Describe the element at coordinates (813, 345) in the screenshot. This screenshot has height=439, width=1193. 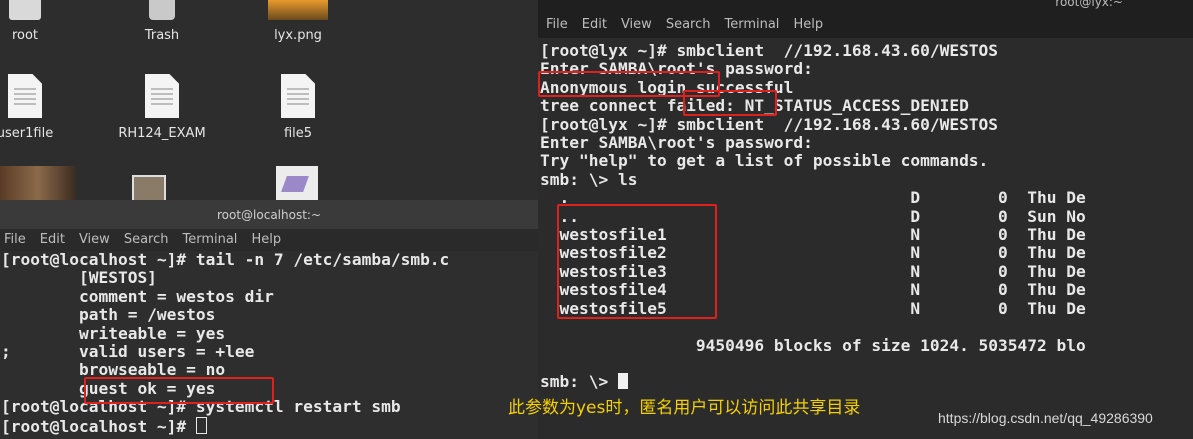
I see `terminal-line: 9450496 blocks of size 1024. 5035472 blo` at that location.